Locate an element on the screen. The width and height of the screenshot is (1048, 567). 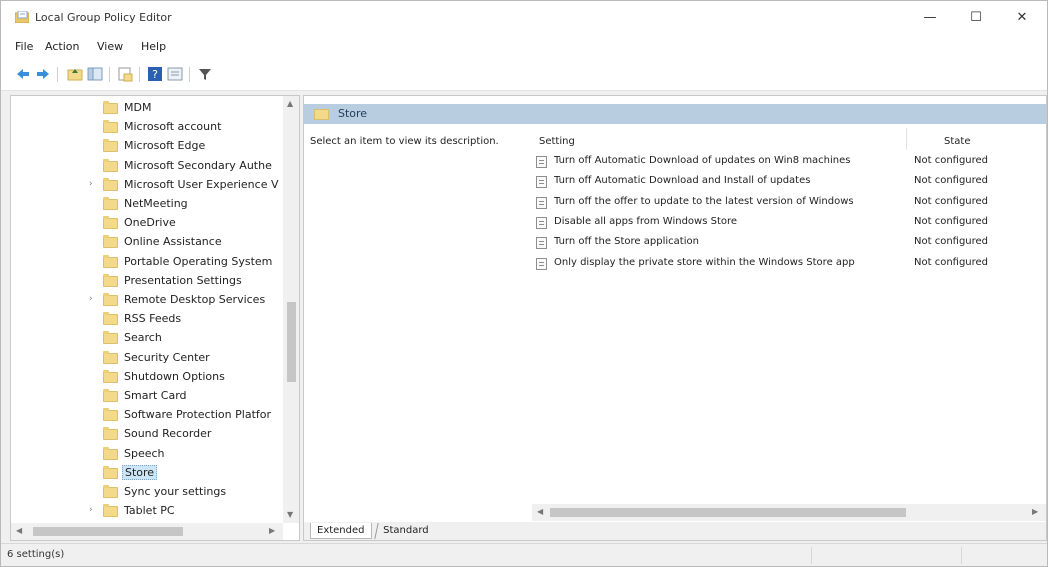
tab-standard-label: Standard is located at coordinates (406, 530).